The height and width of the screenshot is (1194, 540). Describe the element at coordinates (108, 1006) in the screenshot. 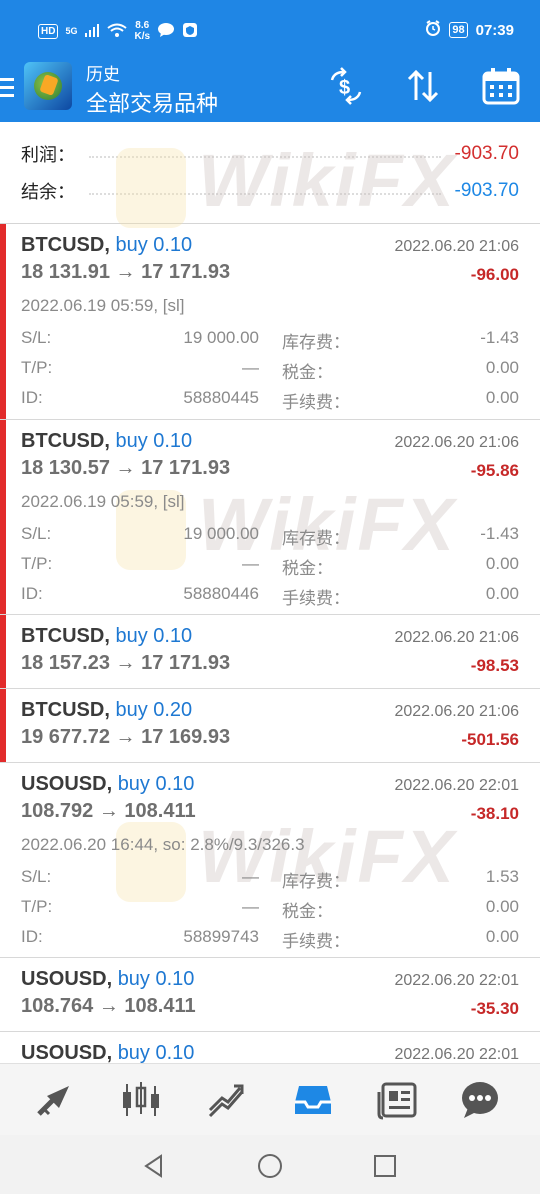

I see `trade-price: 108.764 → 108.411` at that location.